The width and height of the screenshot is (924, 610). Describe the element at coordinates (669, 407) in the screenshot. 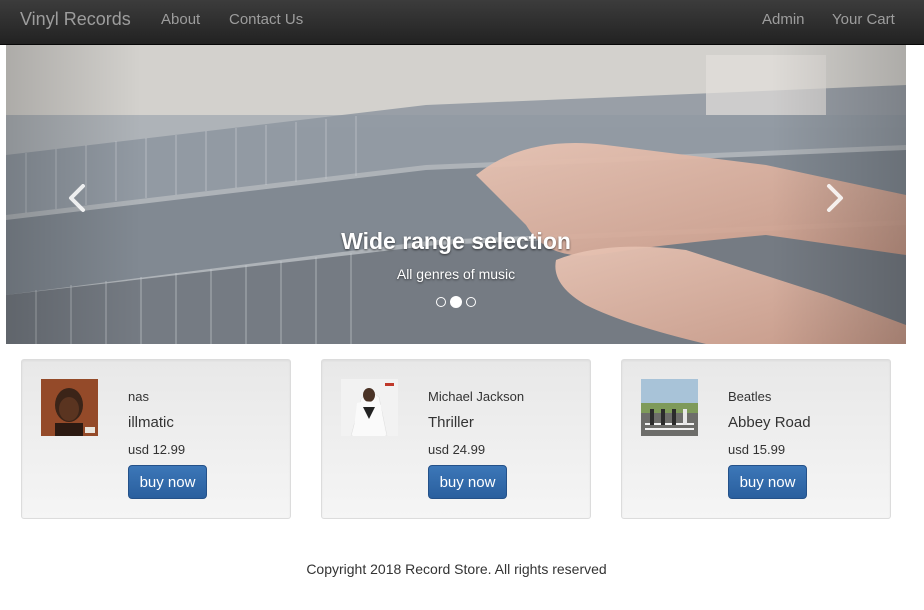

I see `abbey-road-cover-icon` at that location.